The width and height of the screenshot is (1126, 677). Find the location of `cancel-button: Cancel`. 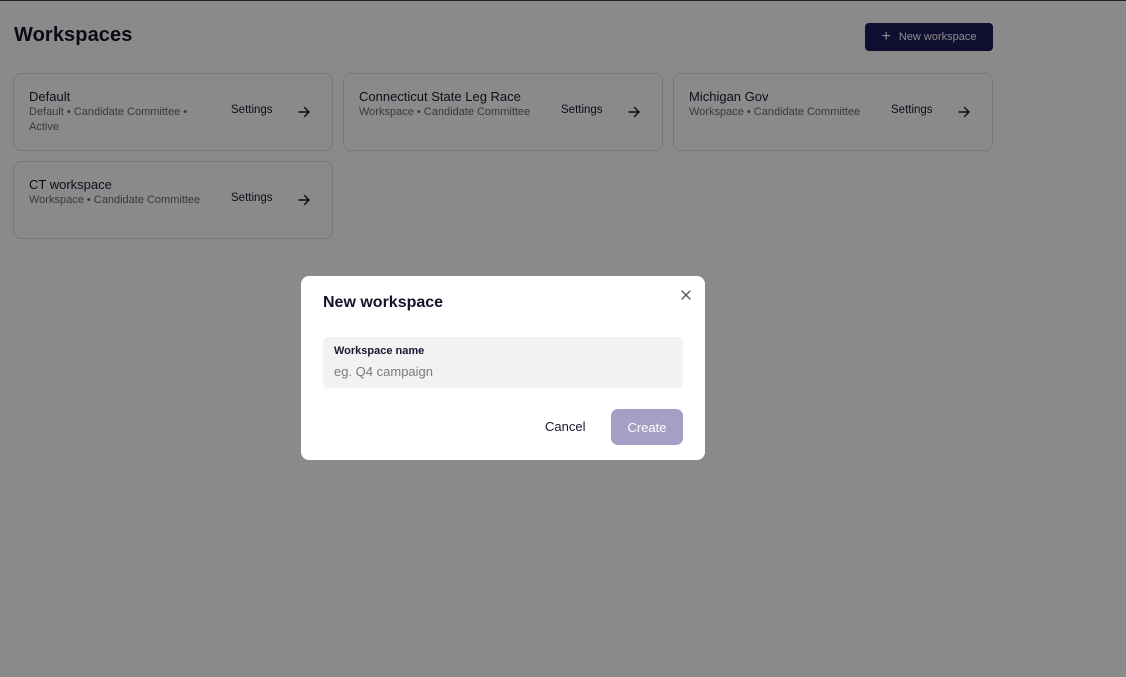

cancel-button: Cancel is located at coordinates (565, 426).